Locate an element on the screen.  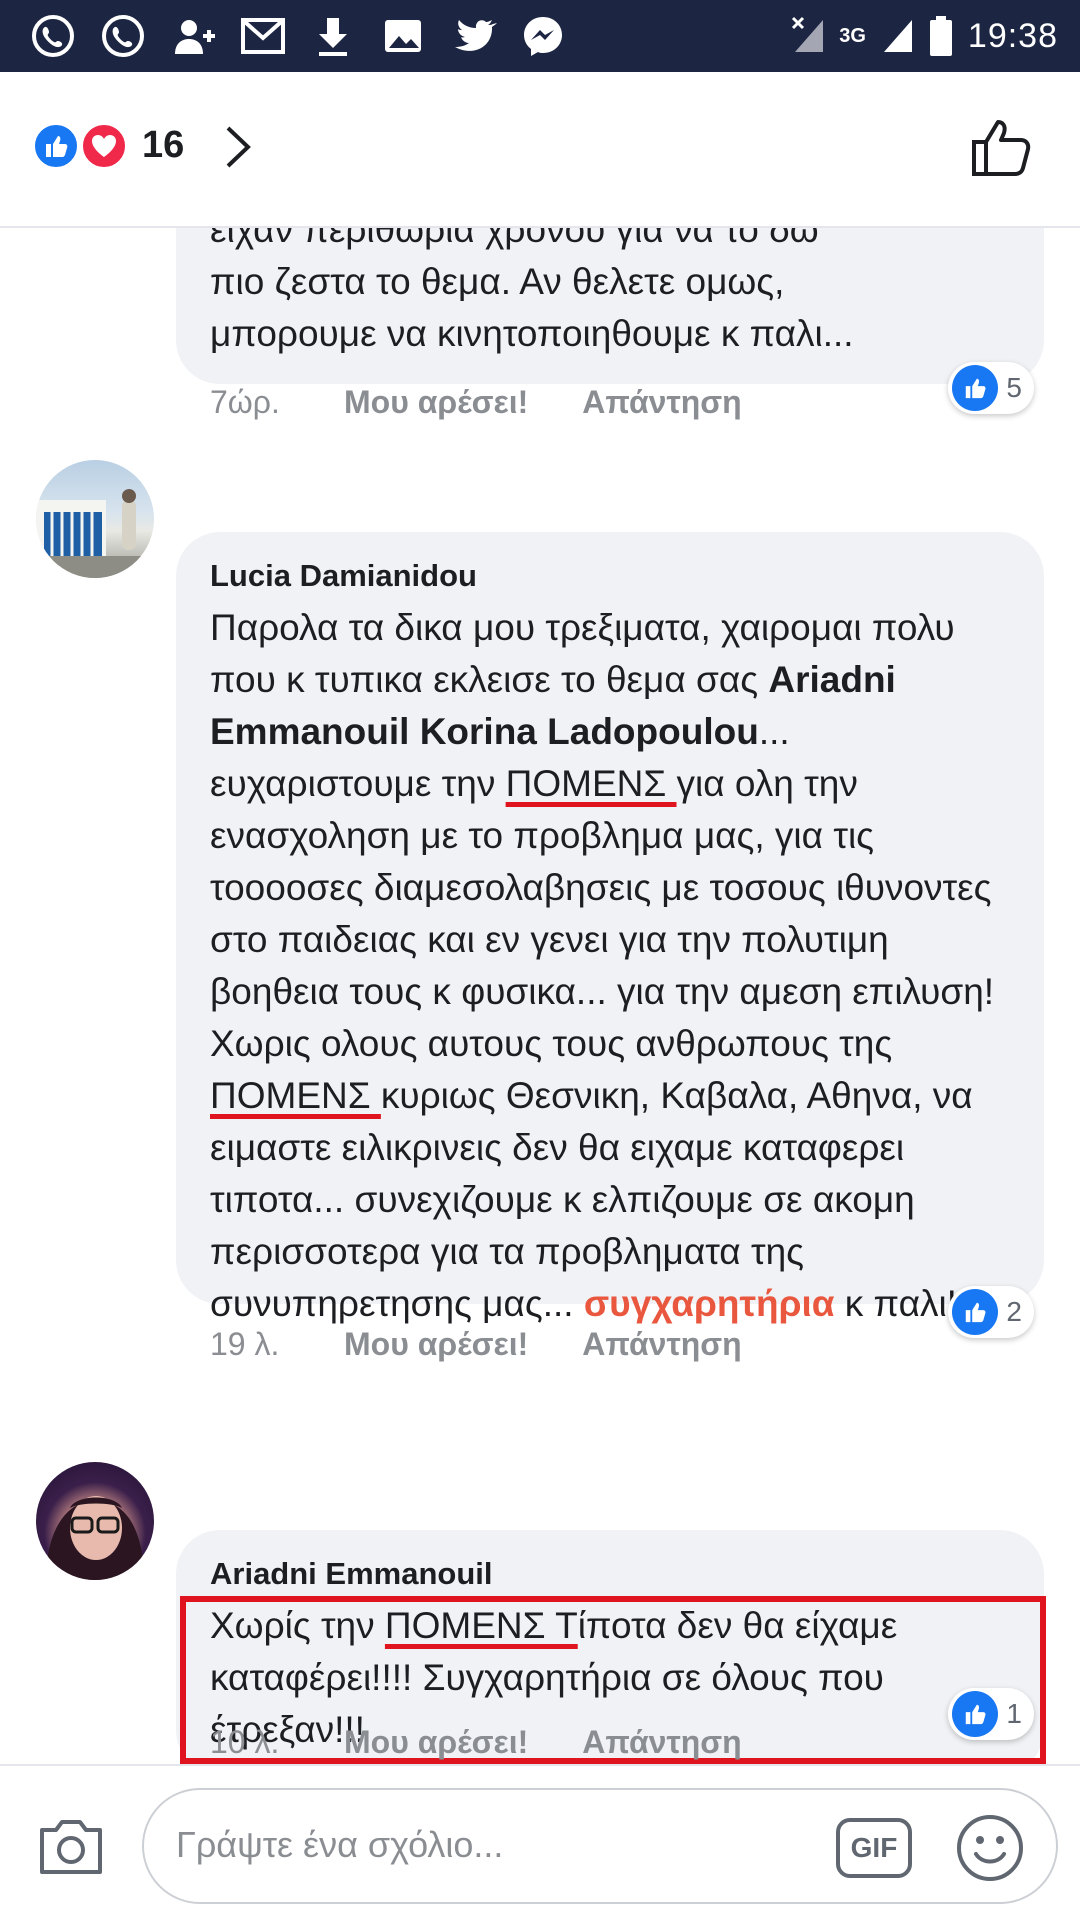
image-icon is located at coordinates (403, 36).